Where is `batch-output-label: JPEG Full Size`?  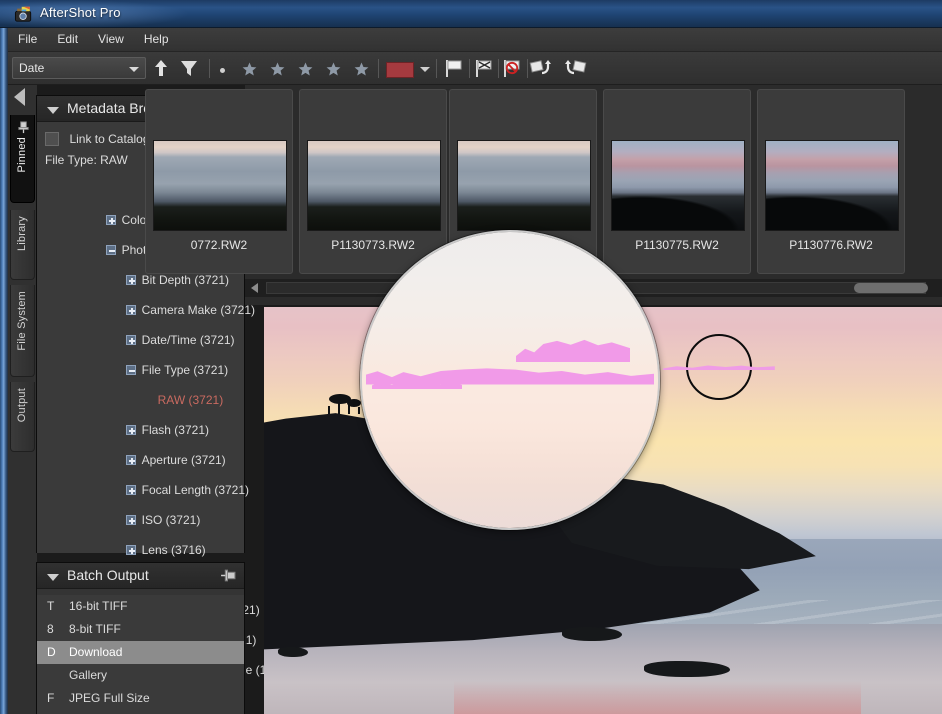
batch-output-label: JPEG Full Size is located at coordinates (109, 698).